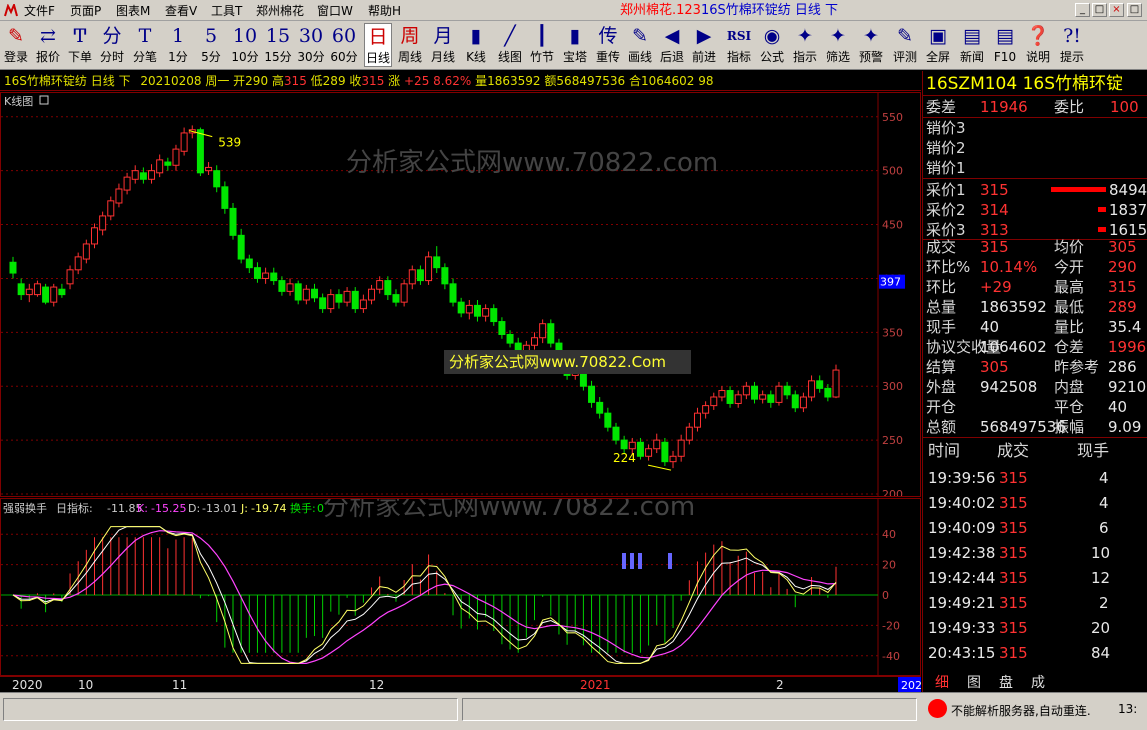  I want to click on menu-zz-cotton: 郑州棉花, so click(280, 11).